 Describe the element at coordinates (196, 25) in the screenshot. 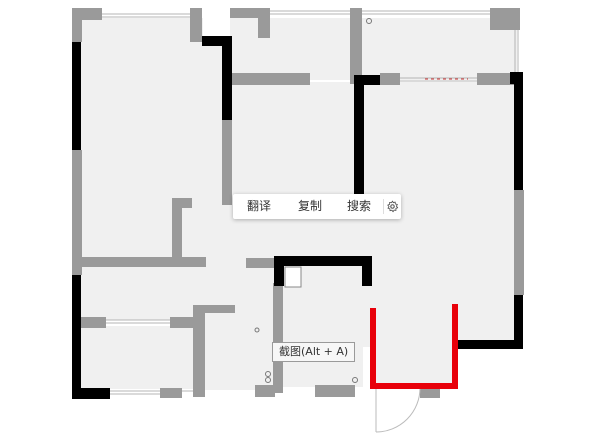

I see `wall-top-left-inner` at that location.